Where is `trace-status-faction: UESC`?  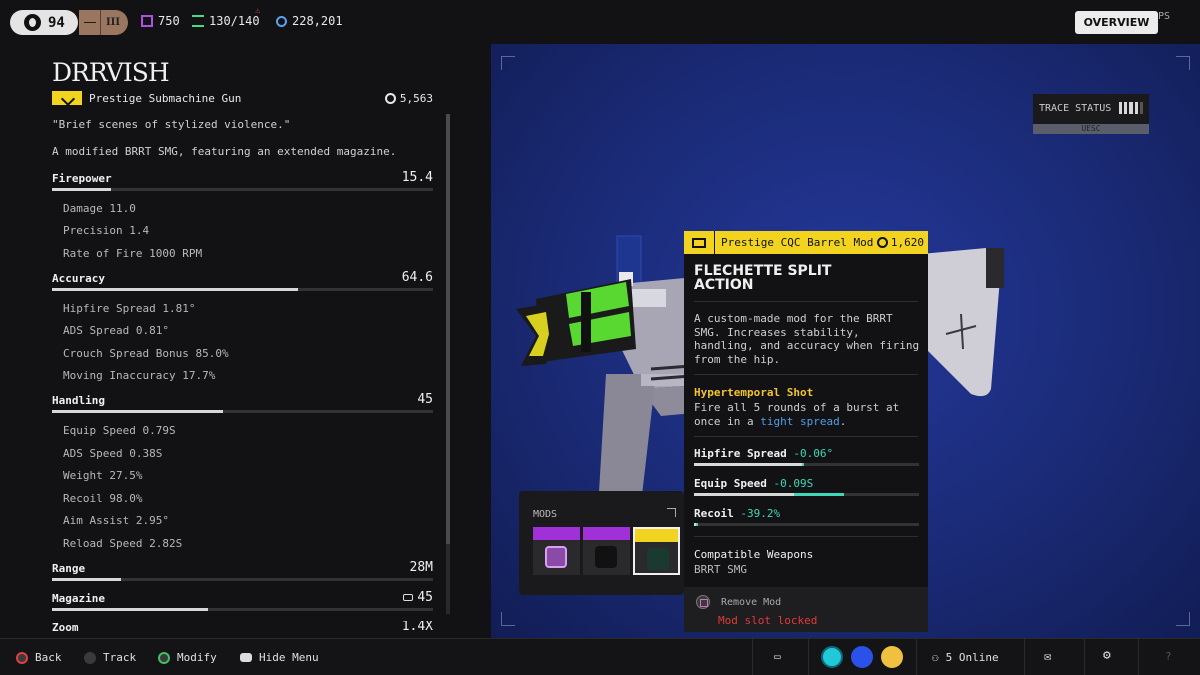
trace-status-faction: UESC is located at coordinates (1091, 129).